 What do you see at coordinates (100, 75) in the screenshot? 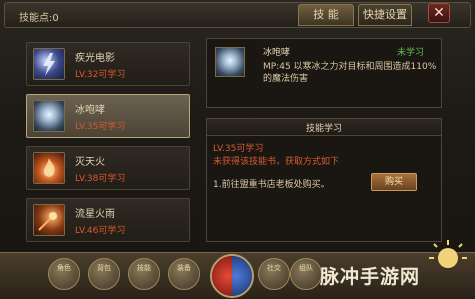
I see `skill-requirement: LV.32可学习` at bounding box center [100, 75].